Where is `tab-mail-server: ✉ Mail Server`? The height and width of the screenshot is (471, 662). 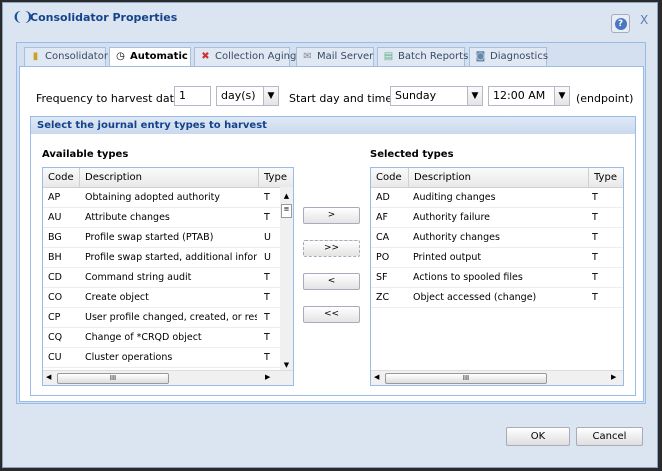 tab-mail-server: ✉ Mail Server is located at coordinates (335, 56).